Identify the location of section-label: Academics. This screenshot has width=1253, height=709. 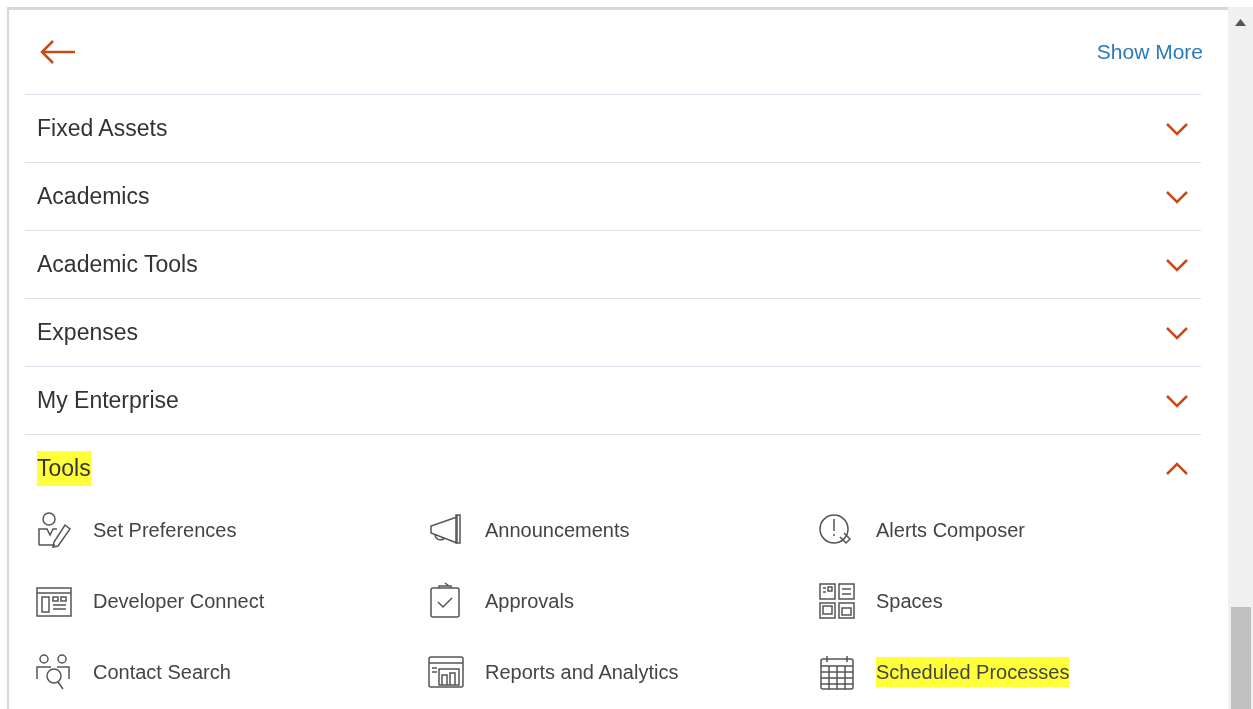
(93, 197).